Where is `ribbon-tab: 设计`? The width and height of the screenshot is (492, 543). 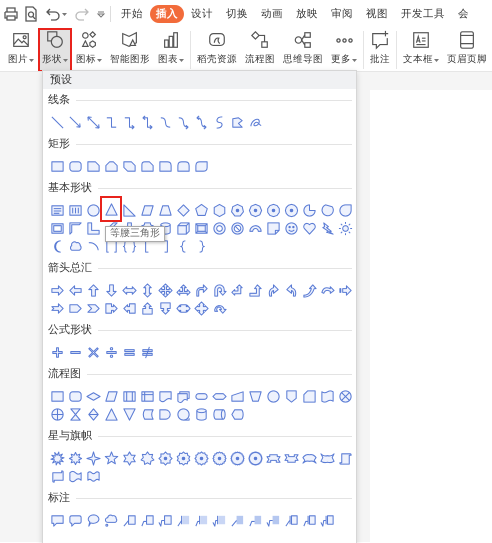
ribbon-tab: 设计 is located at coordinates (202, 14).